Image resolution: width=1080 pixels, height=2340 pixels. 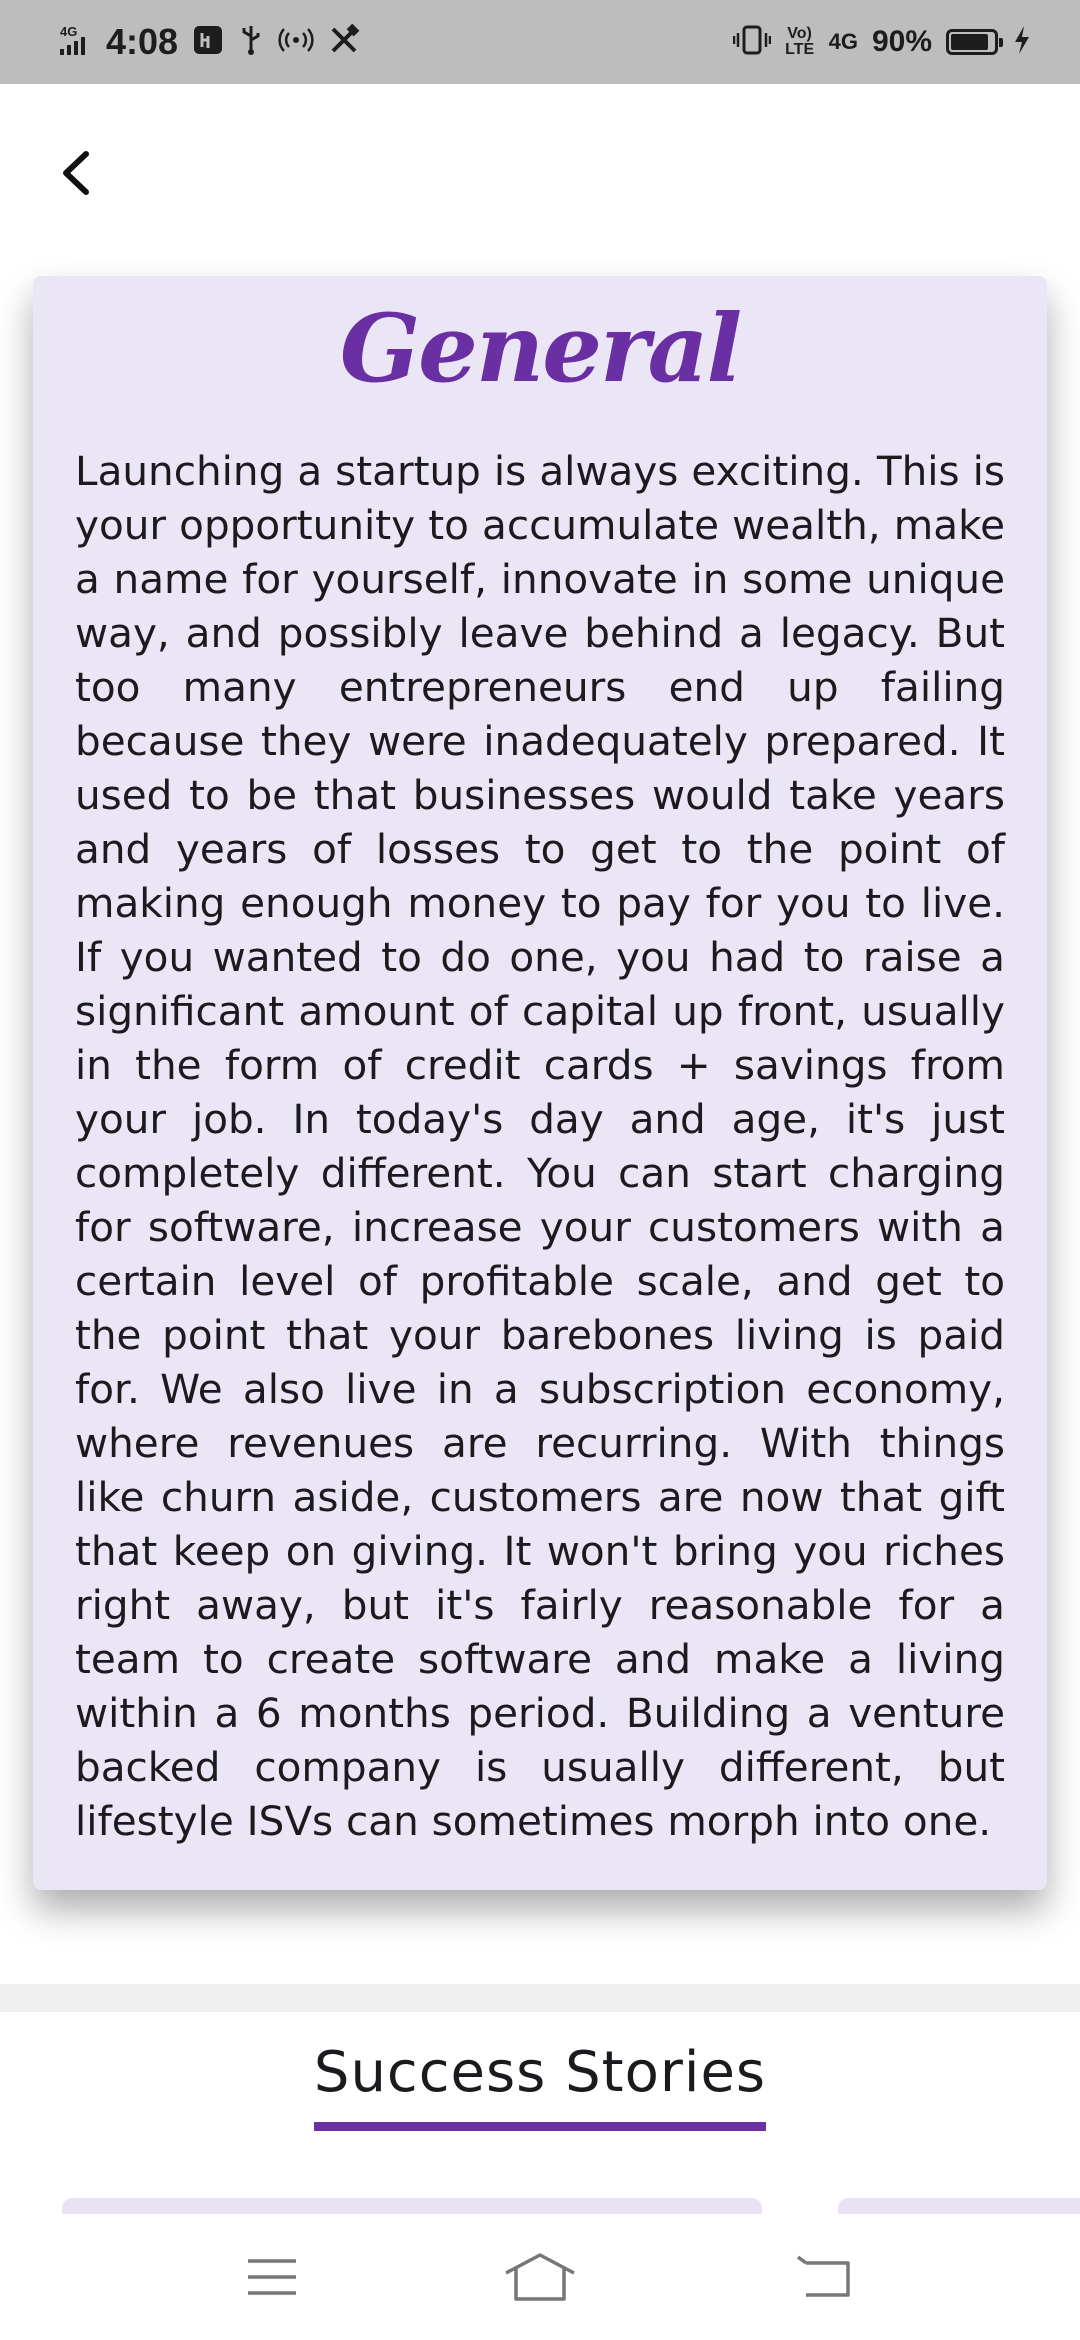 I want to click on menu-button, so click(x=272, y=2277).